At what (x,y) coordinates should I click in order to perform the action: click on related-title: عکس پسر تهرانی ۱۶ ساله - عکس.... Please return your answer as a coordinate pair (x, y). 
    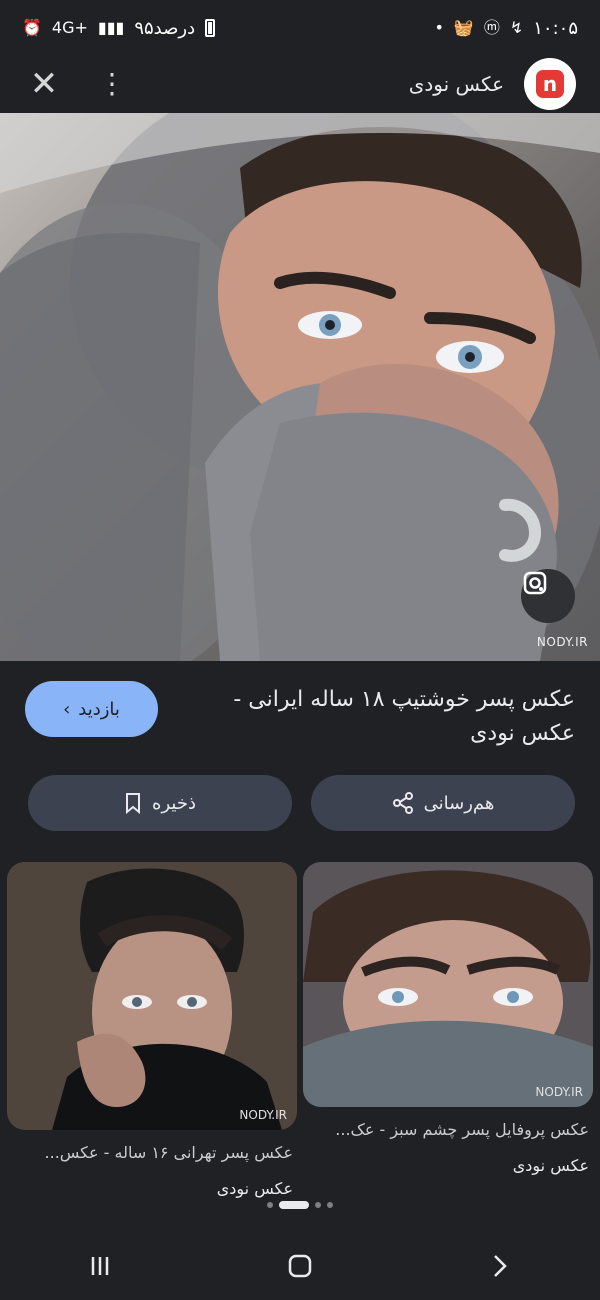
    Looking at the image, I should click on (168, 1152).